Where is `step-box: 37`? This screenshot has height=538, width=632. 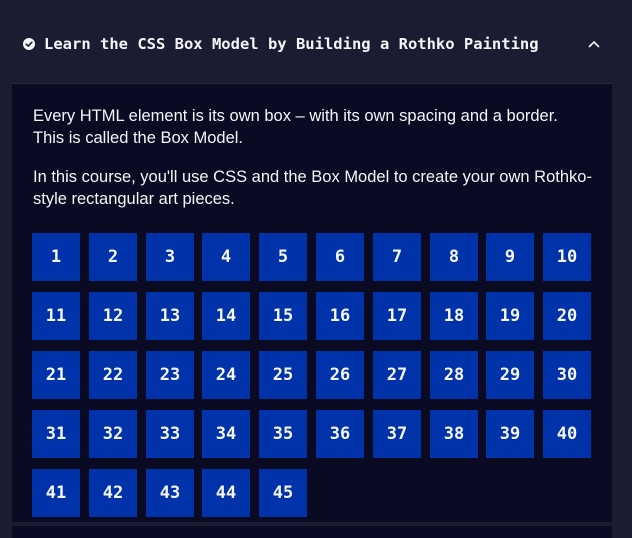
step-box: 37 is located at coordinates (397, 434).